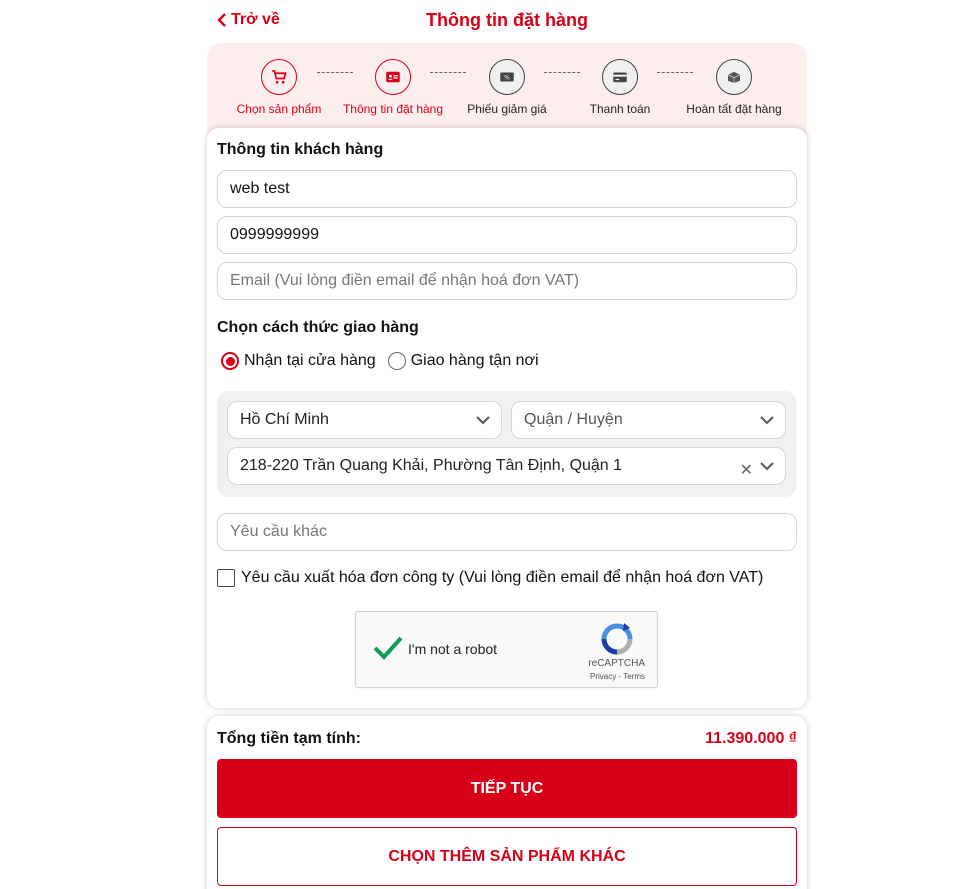 This screenshot has height=889, width=963. I want to click on step-payment: Thanh toán, so click(620, 87).